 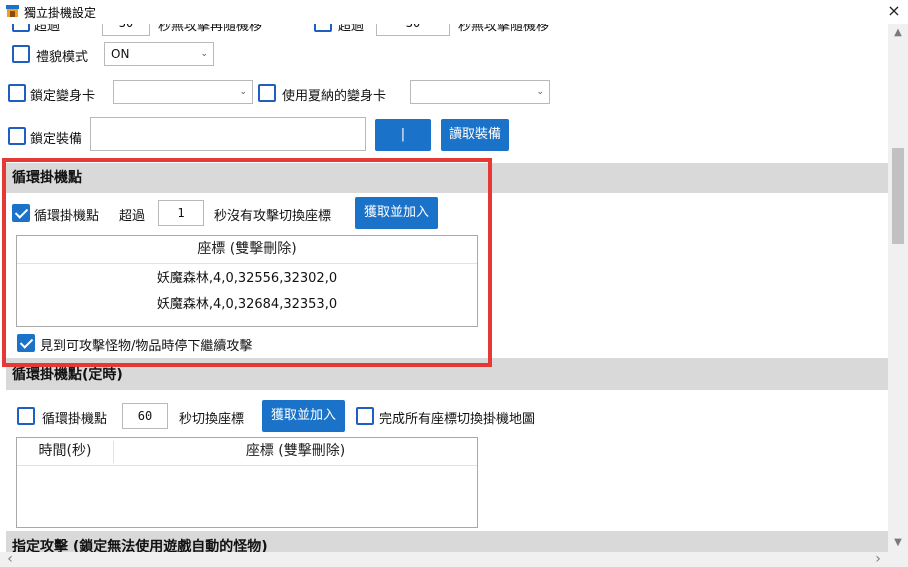 What do you see at coordinates (273, 216) in the screenshot?
I see `loop-points-switch-text: 秒沒有攻擊切換座標` at bounding box center [273, 216].